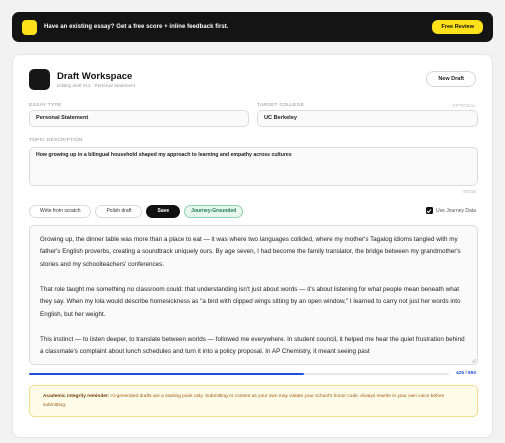 The height and width of the screenshot is (443, 505). I want to click on checkmark-icon, so click(429, 210).